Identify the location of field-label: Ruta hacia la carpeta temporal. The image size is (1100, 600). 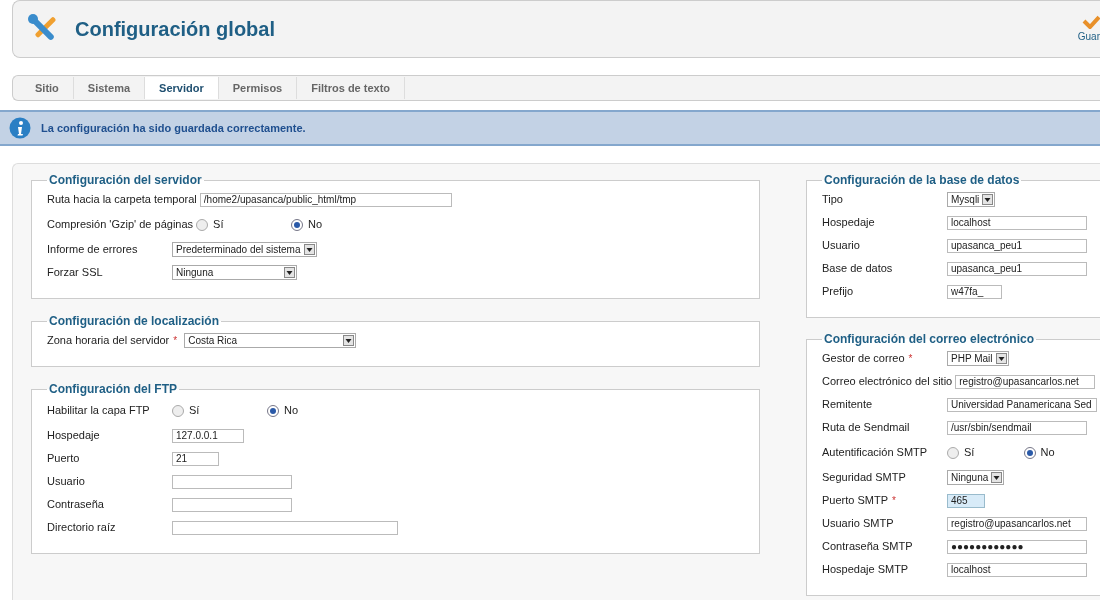
(122, 200).